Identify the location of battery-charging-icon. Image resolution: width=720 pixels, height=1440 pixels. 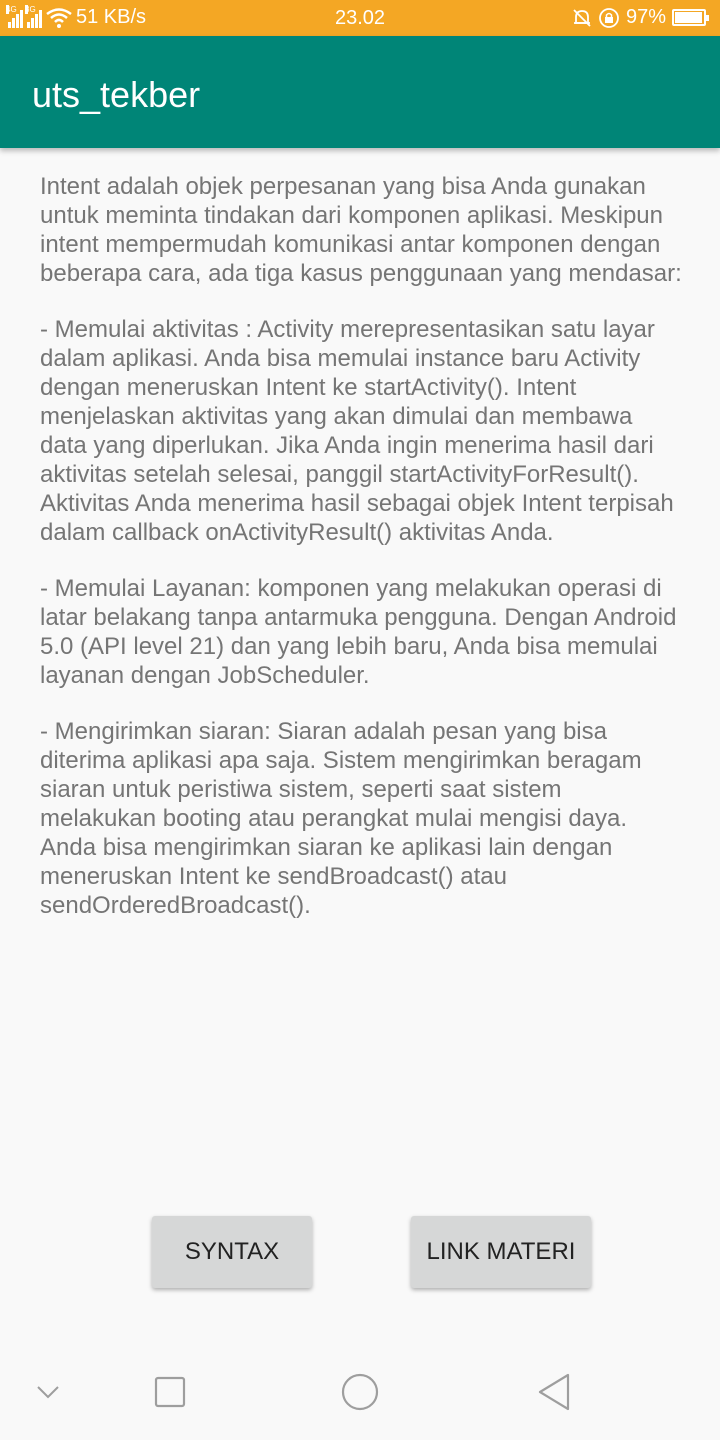
(690, 17).